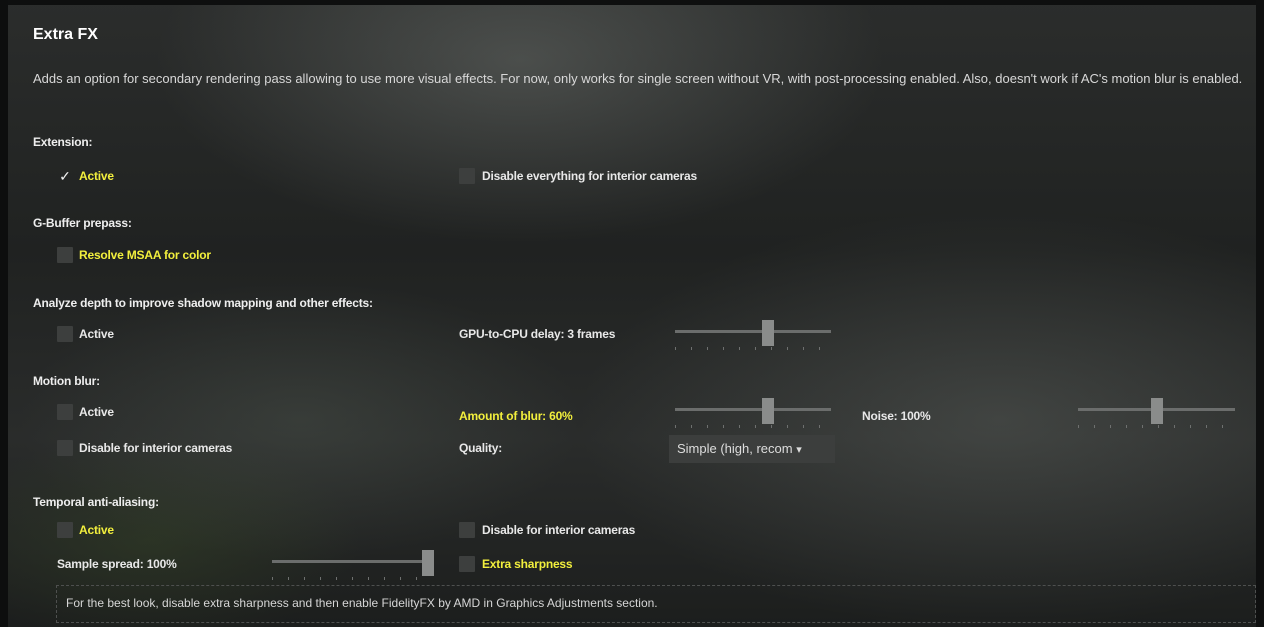 The width and height of the screenshot is (1264, 627). What do you see at coordinates (65, 448) in the screenshot?
I see `motion-blur-disable-interior-checkbox` at bounding box center [65, 448].